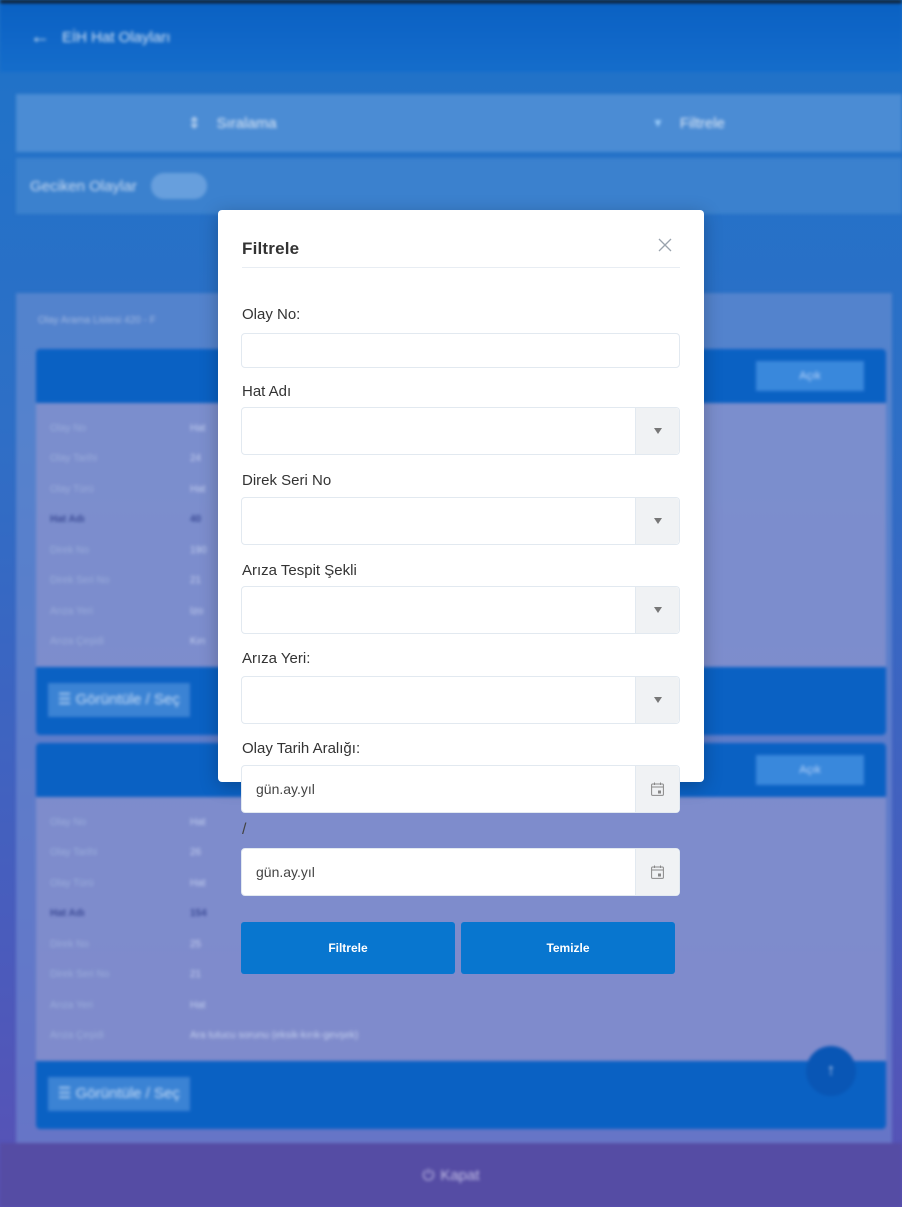 The height and width of the screenshot is (1207, 902). I want to click on filter-submit-button: Filtrele, so click(348, 948).